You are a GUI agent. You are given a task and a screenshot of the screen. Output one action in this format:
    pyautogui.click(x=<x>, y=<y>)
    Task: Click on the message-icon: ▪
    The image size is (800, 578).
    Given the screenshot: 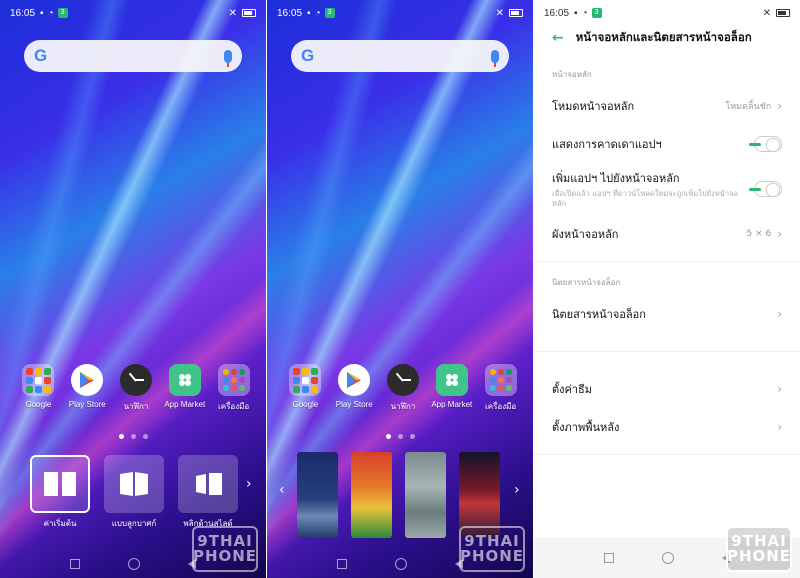 What is the action you would take?
    pyautogui.click(x=576, y=13)
    